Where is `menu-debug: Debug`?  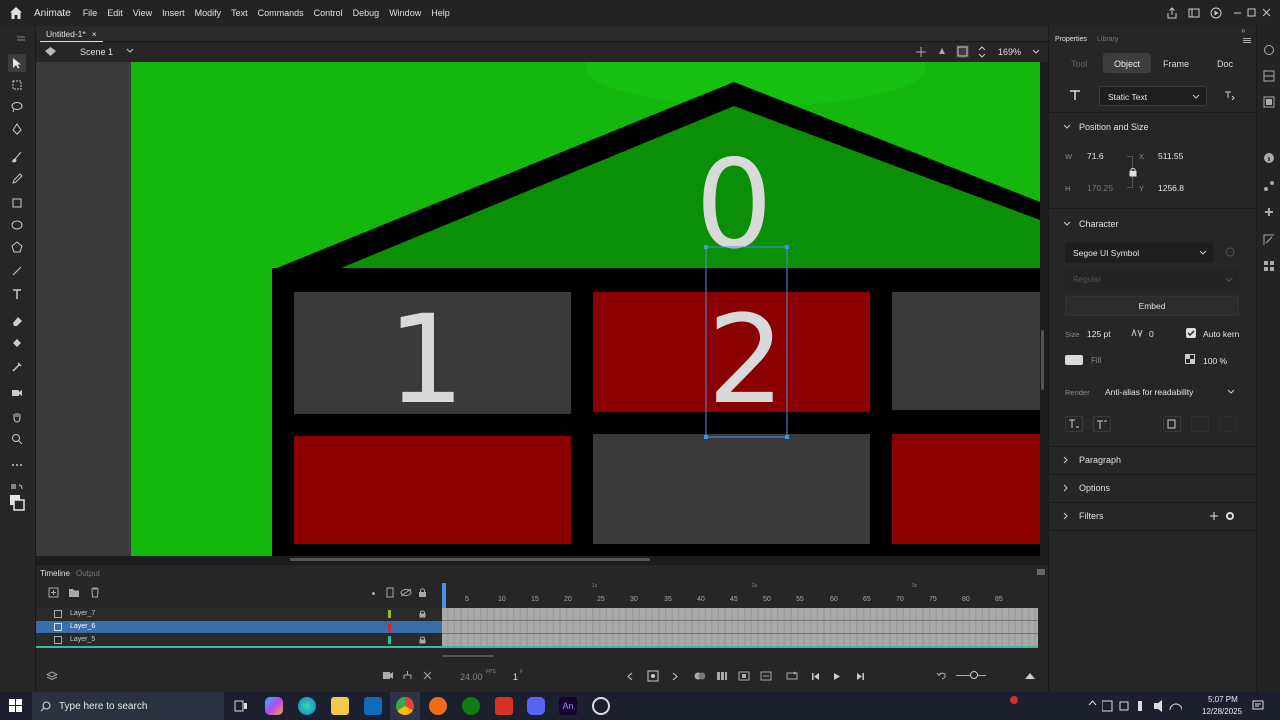
menu-debug: Debug is located at coordinates (366, 13).